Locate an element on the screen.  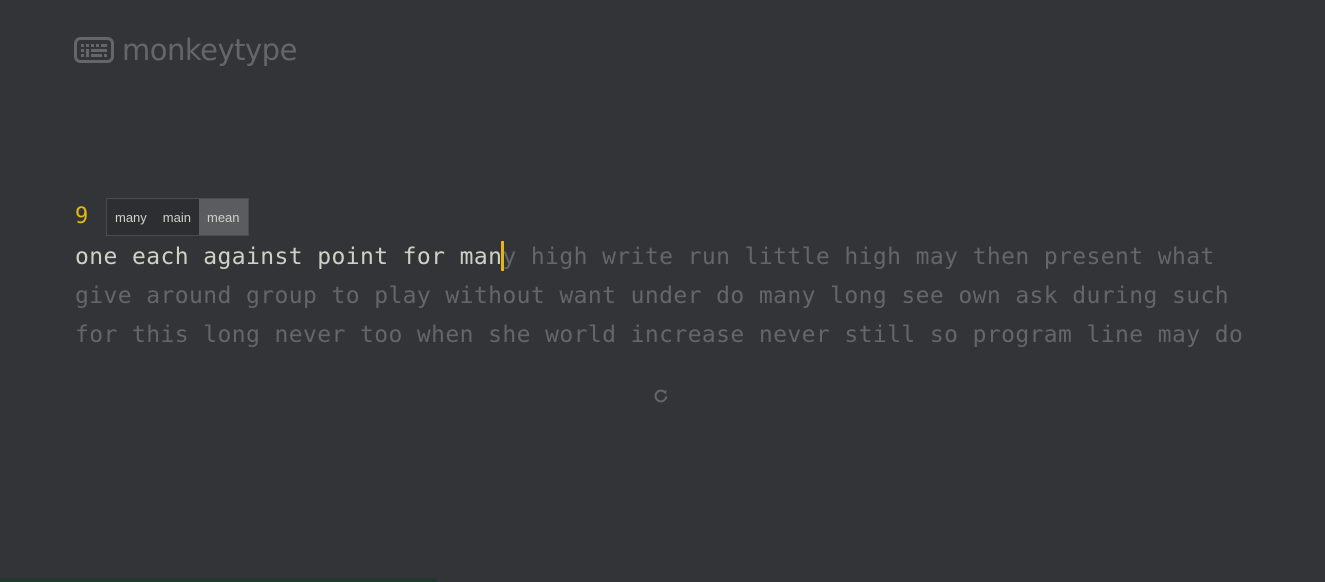
keyboard-icon is located at coordinates (94, 50).